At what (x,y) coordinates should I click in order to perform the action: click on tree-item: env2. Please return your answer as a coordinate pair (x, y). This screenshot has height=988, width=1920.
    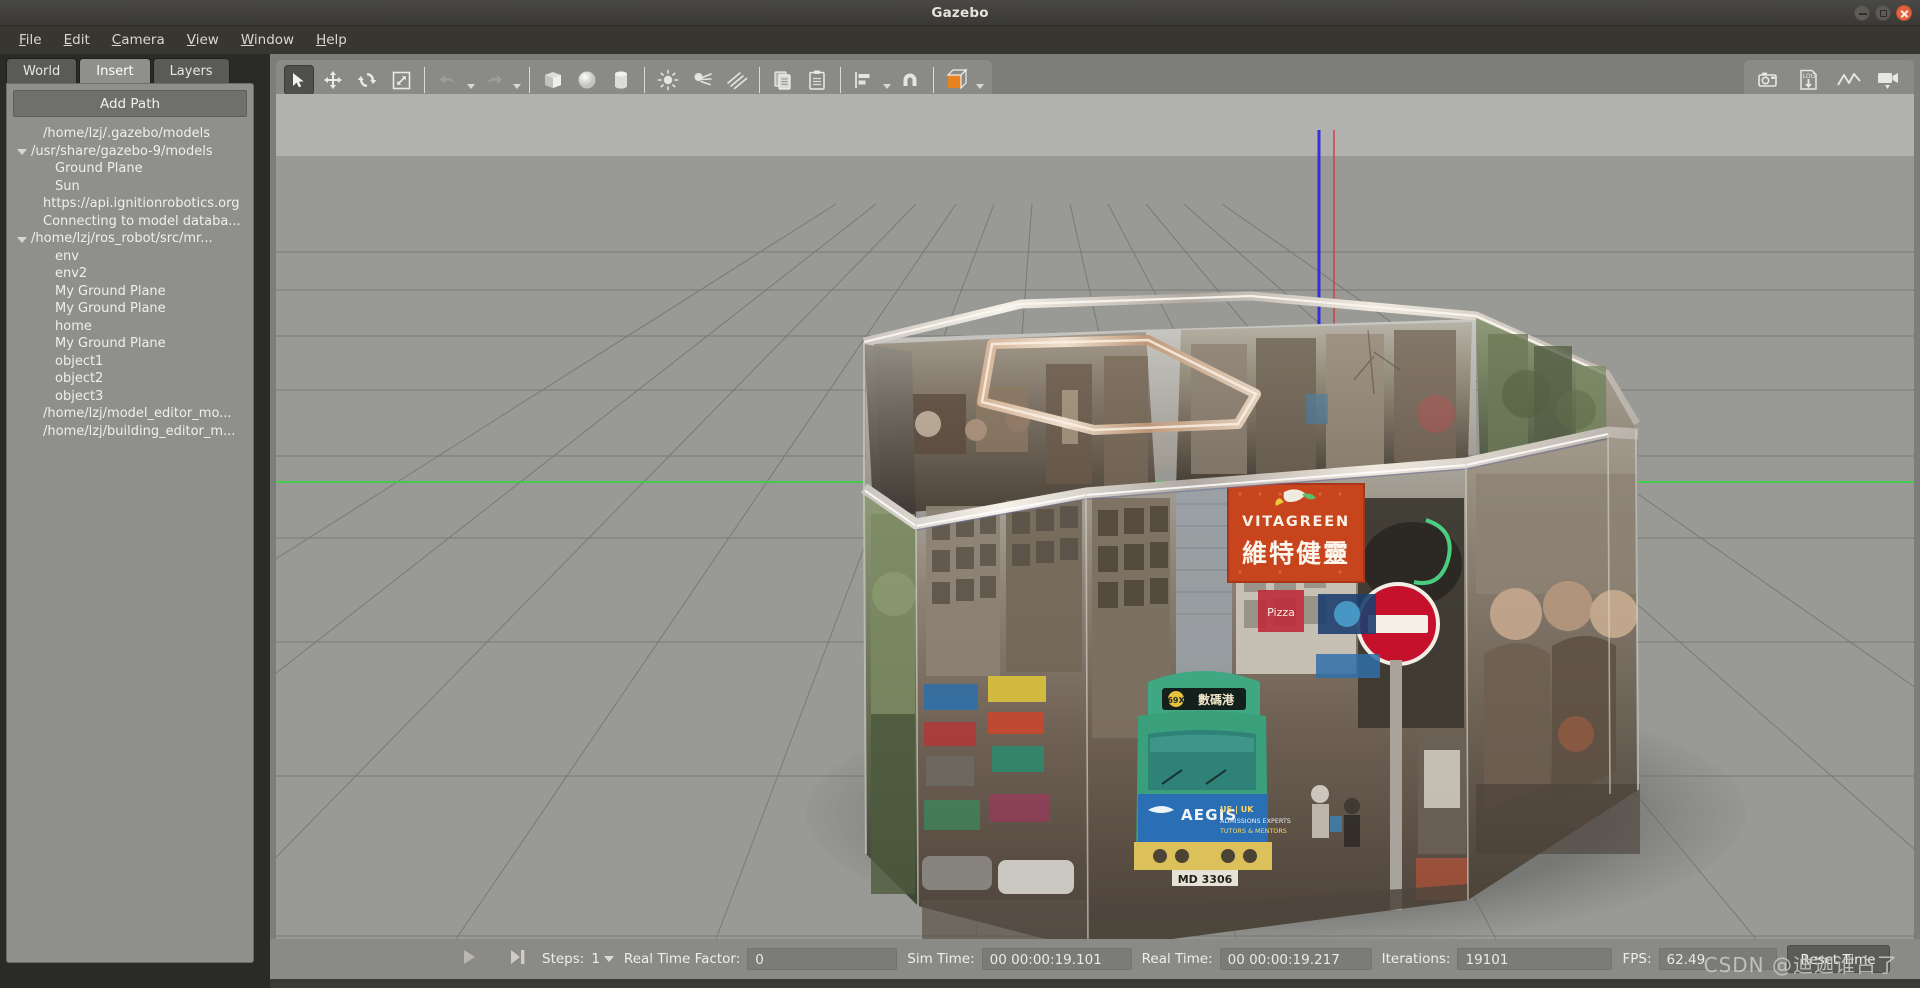
    Looking at the image, I should click on (130, 274).